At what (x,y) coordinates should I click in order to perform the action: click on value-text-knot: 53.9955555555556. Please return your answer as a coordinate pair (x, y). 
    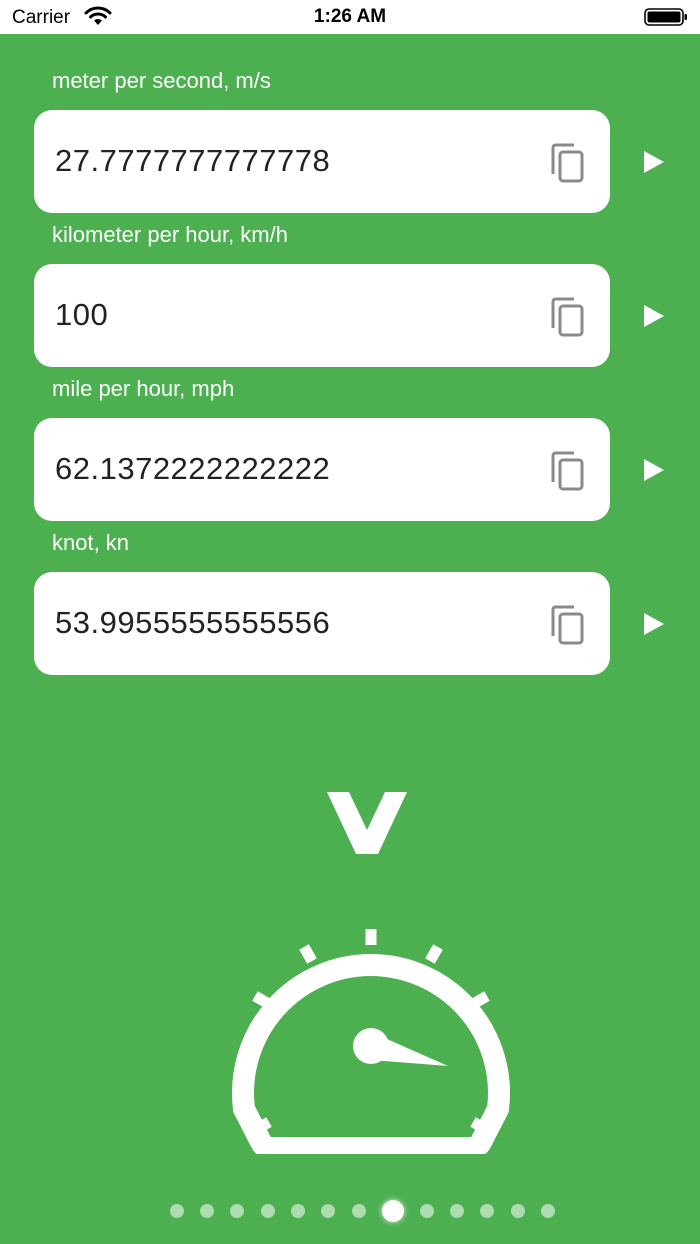
    Looking at the image, I should click on (192, 623).